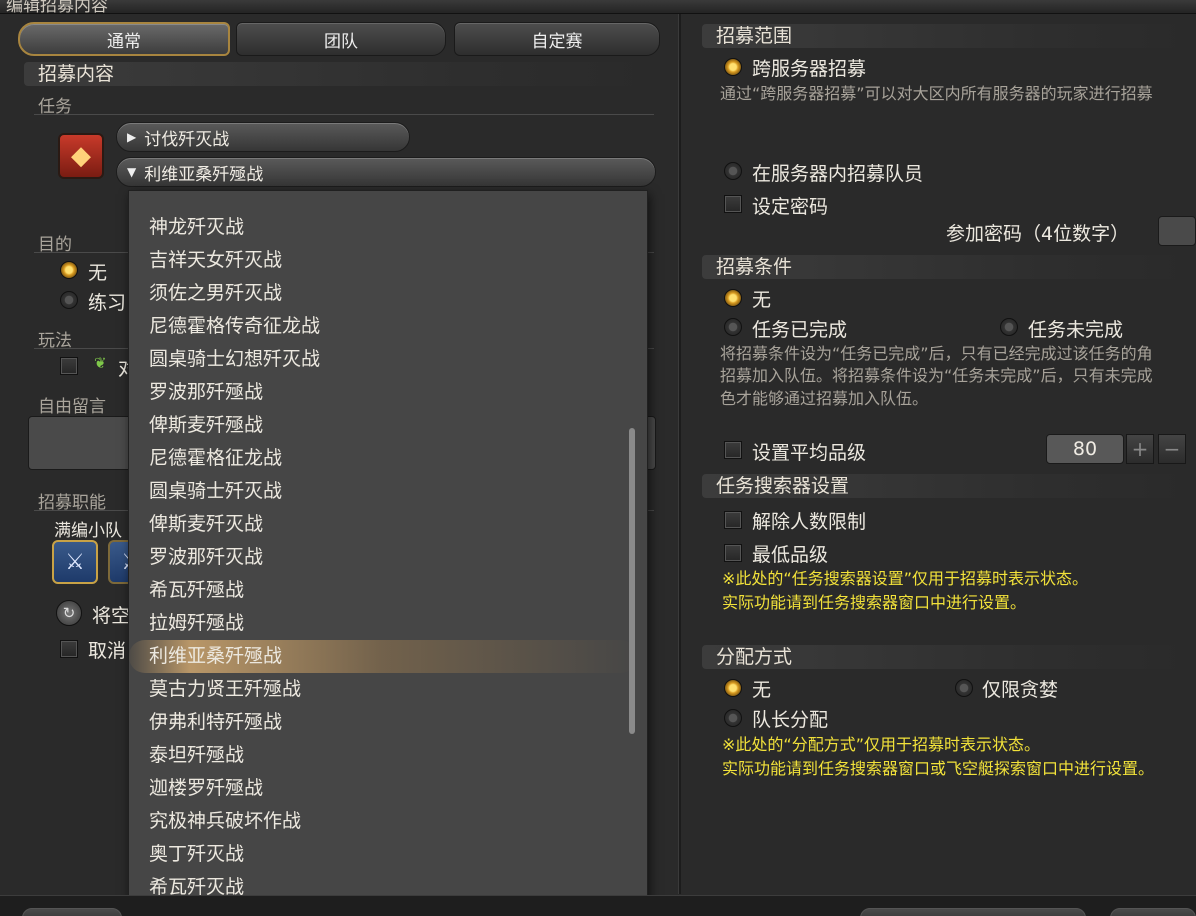  What do you see at coordinates (69, 366) in the screenshot?
I see `playstyle-checkbox` at bounding box center [69, 366].